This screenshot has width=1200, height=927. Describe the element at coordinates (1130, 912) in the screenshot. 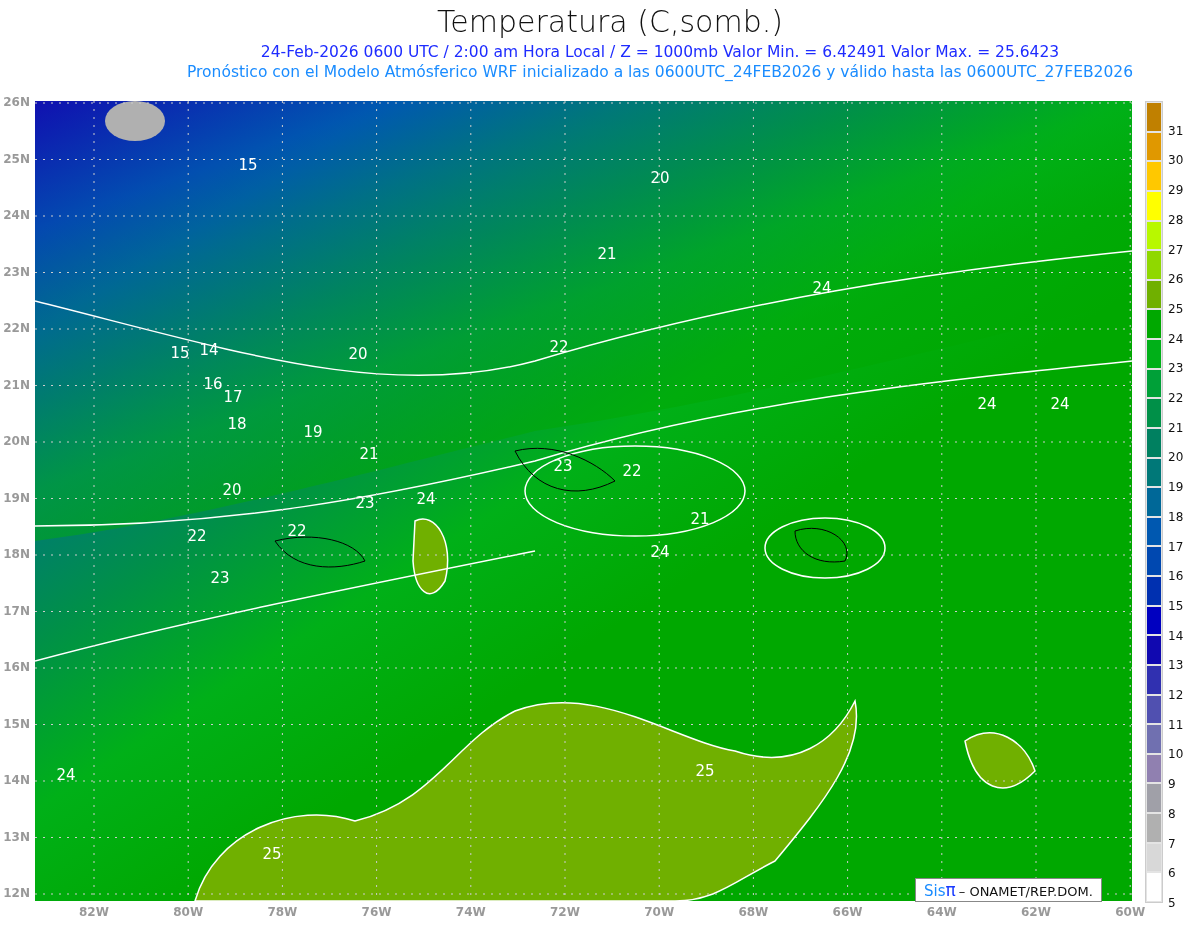

I see `longitude-label: 60W` at that location.